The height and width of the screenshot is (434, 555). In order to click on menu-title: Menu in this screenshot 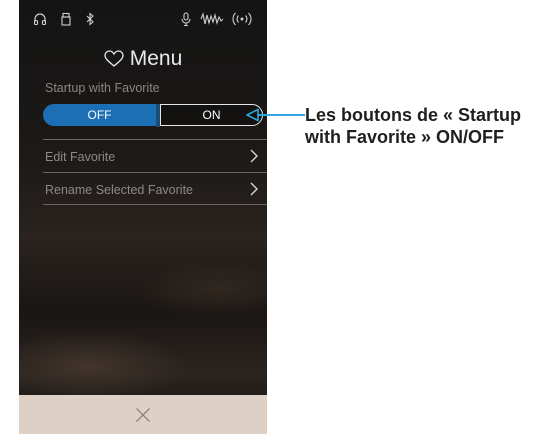, I will do `click(143, 59)`.